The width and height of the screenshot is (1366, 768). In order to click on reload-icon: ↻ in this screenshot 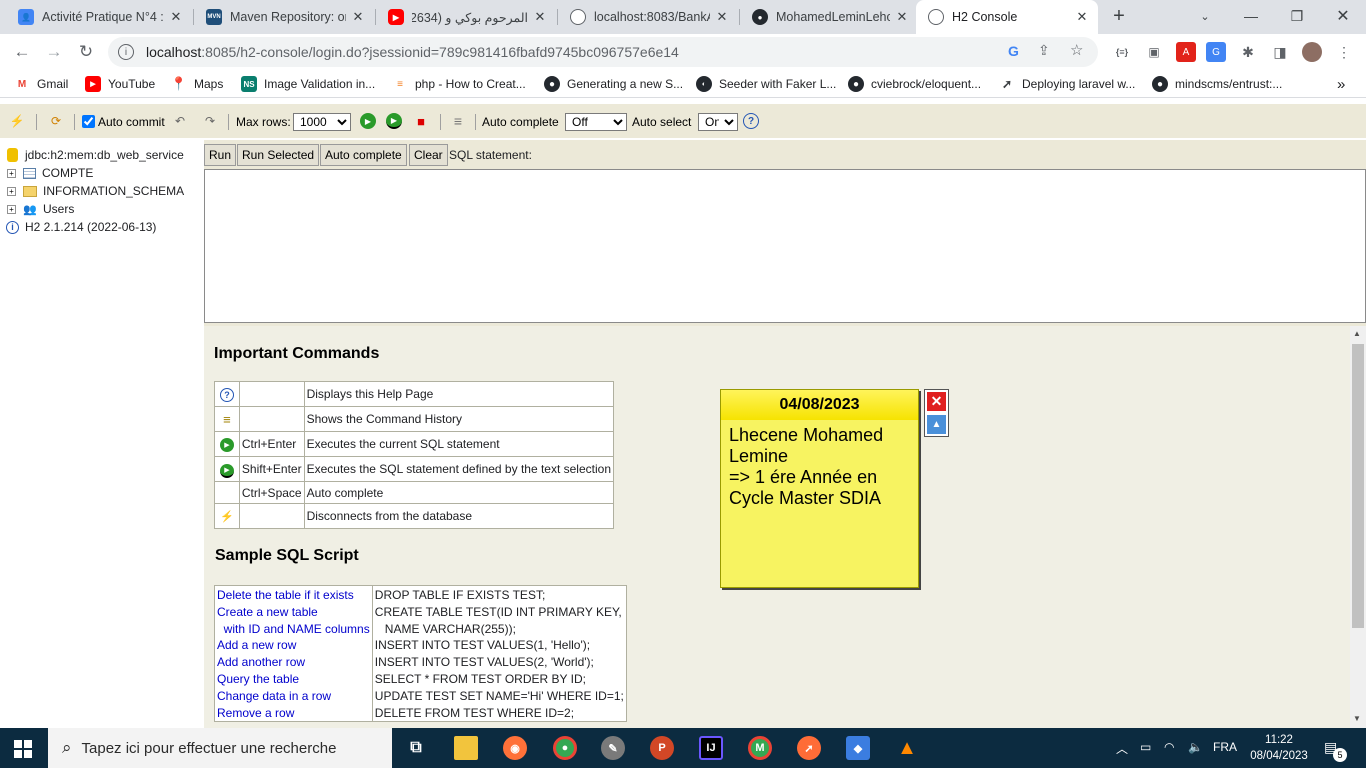, I will do `click(86, 52)`.